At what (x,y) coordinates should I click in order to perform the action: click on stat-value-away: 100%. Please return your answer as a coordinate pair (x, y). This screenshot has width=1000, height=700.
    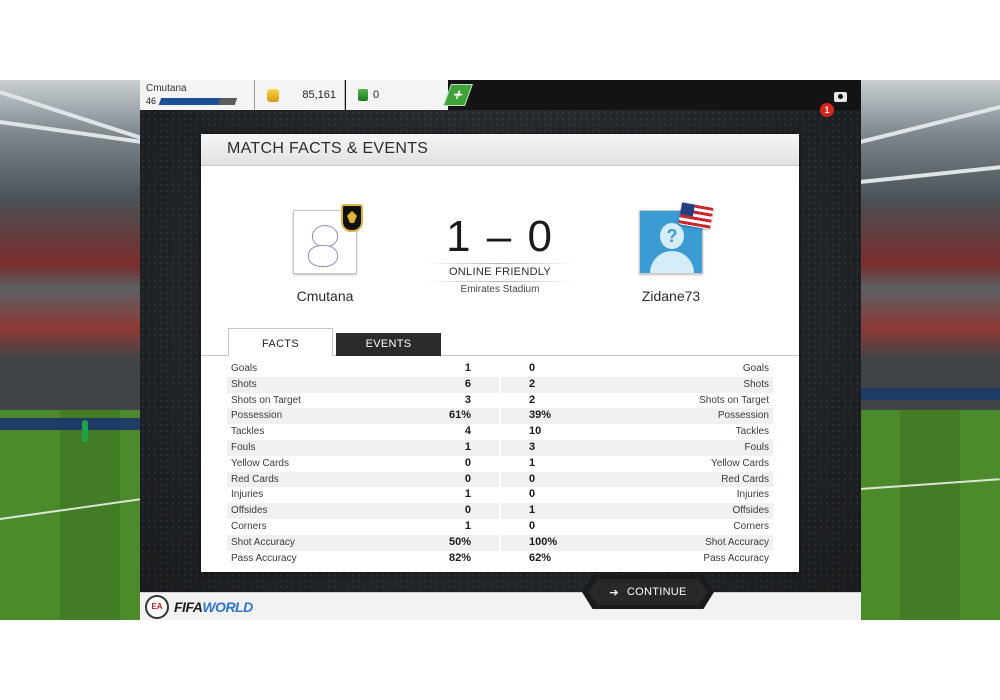
    Looking at the image, I should click on (543, 541).